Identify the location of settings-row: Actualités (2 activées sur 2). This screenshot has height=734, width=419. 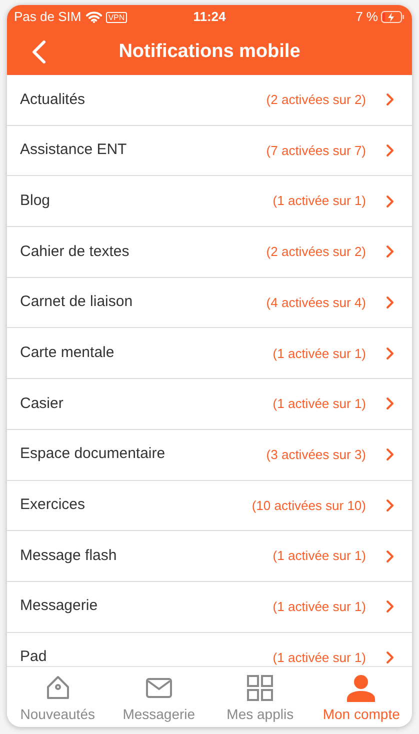
(209, 100).